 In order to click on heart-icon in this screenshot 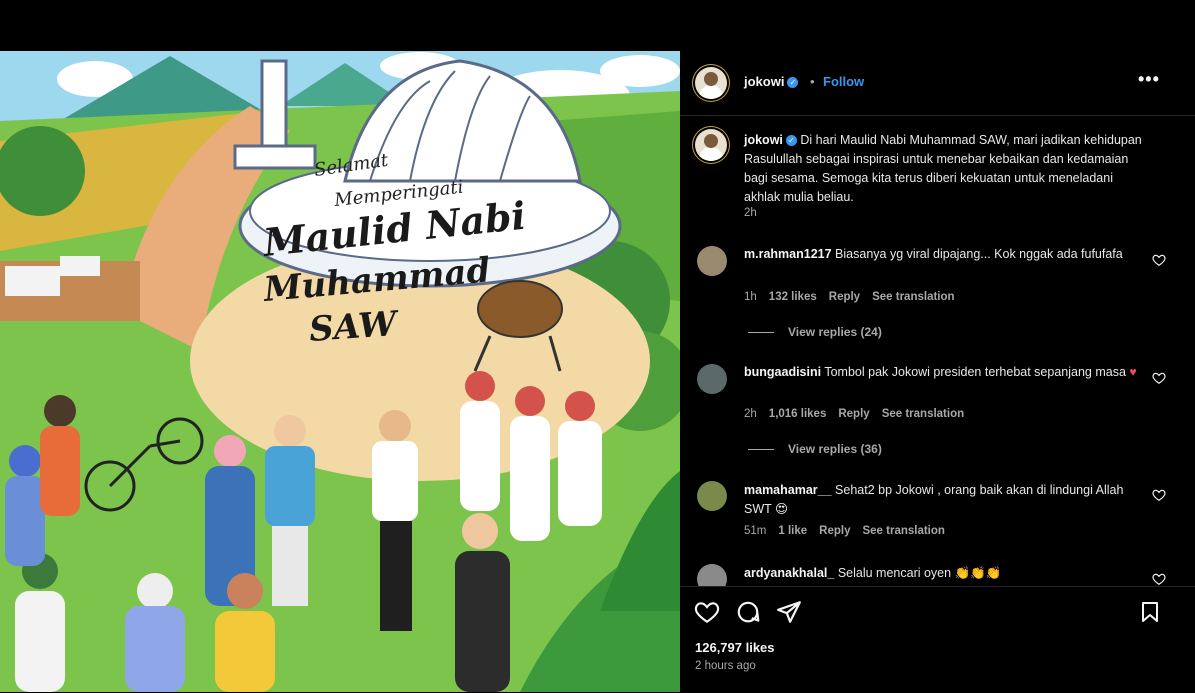, I will do `click(707, 612)`.